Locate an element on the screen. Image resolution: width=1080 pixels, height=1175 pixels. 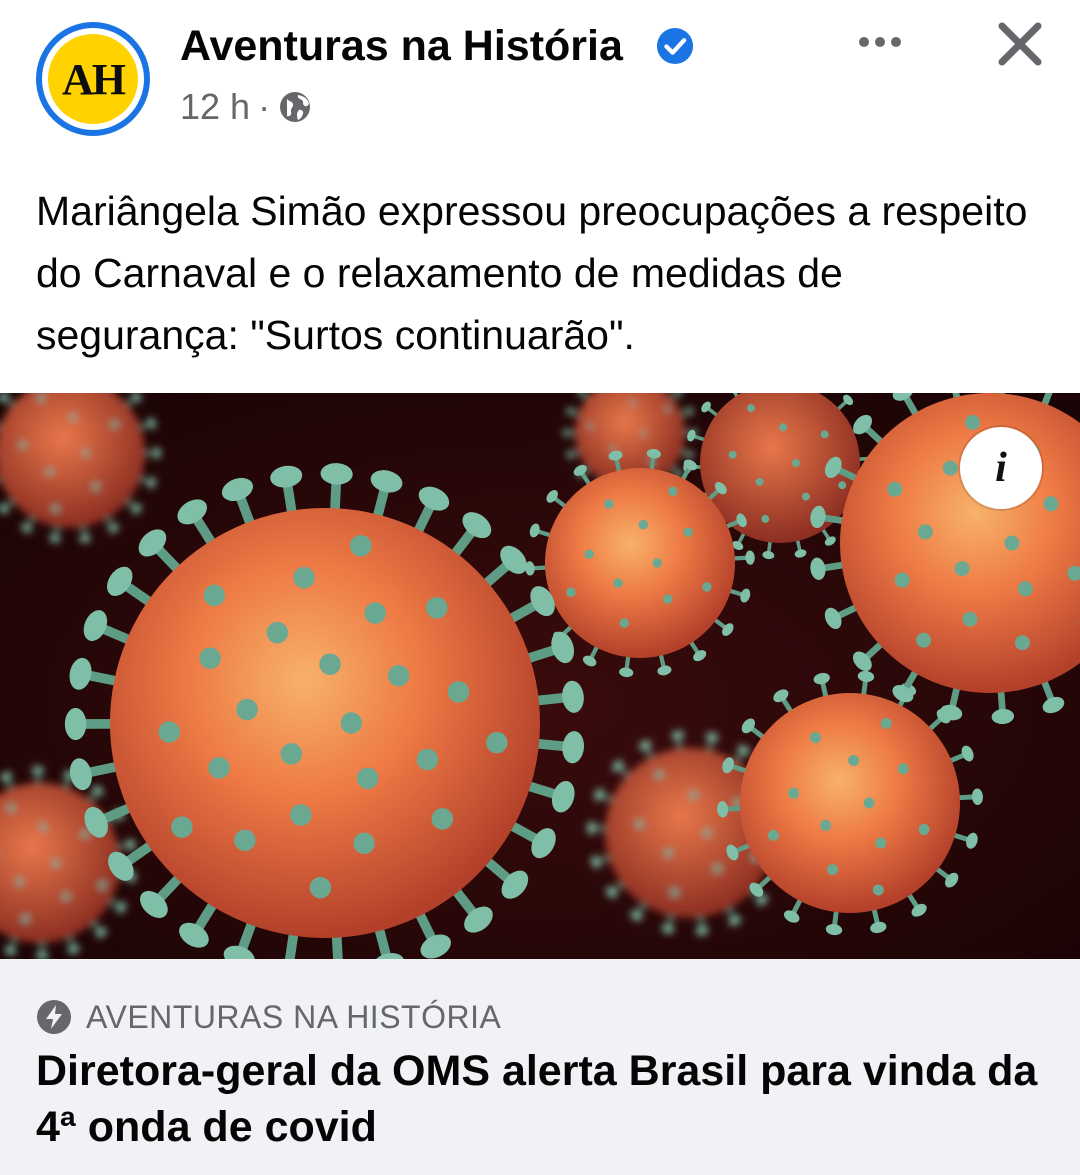
verified-badge-icon is located at coordinates (675, 46).